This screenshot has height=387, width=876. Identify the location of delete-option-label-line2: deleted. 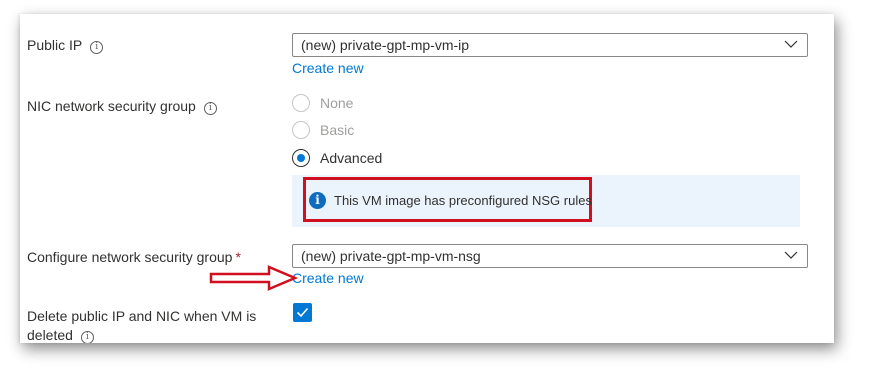
(50, 335).